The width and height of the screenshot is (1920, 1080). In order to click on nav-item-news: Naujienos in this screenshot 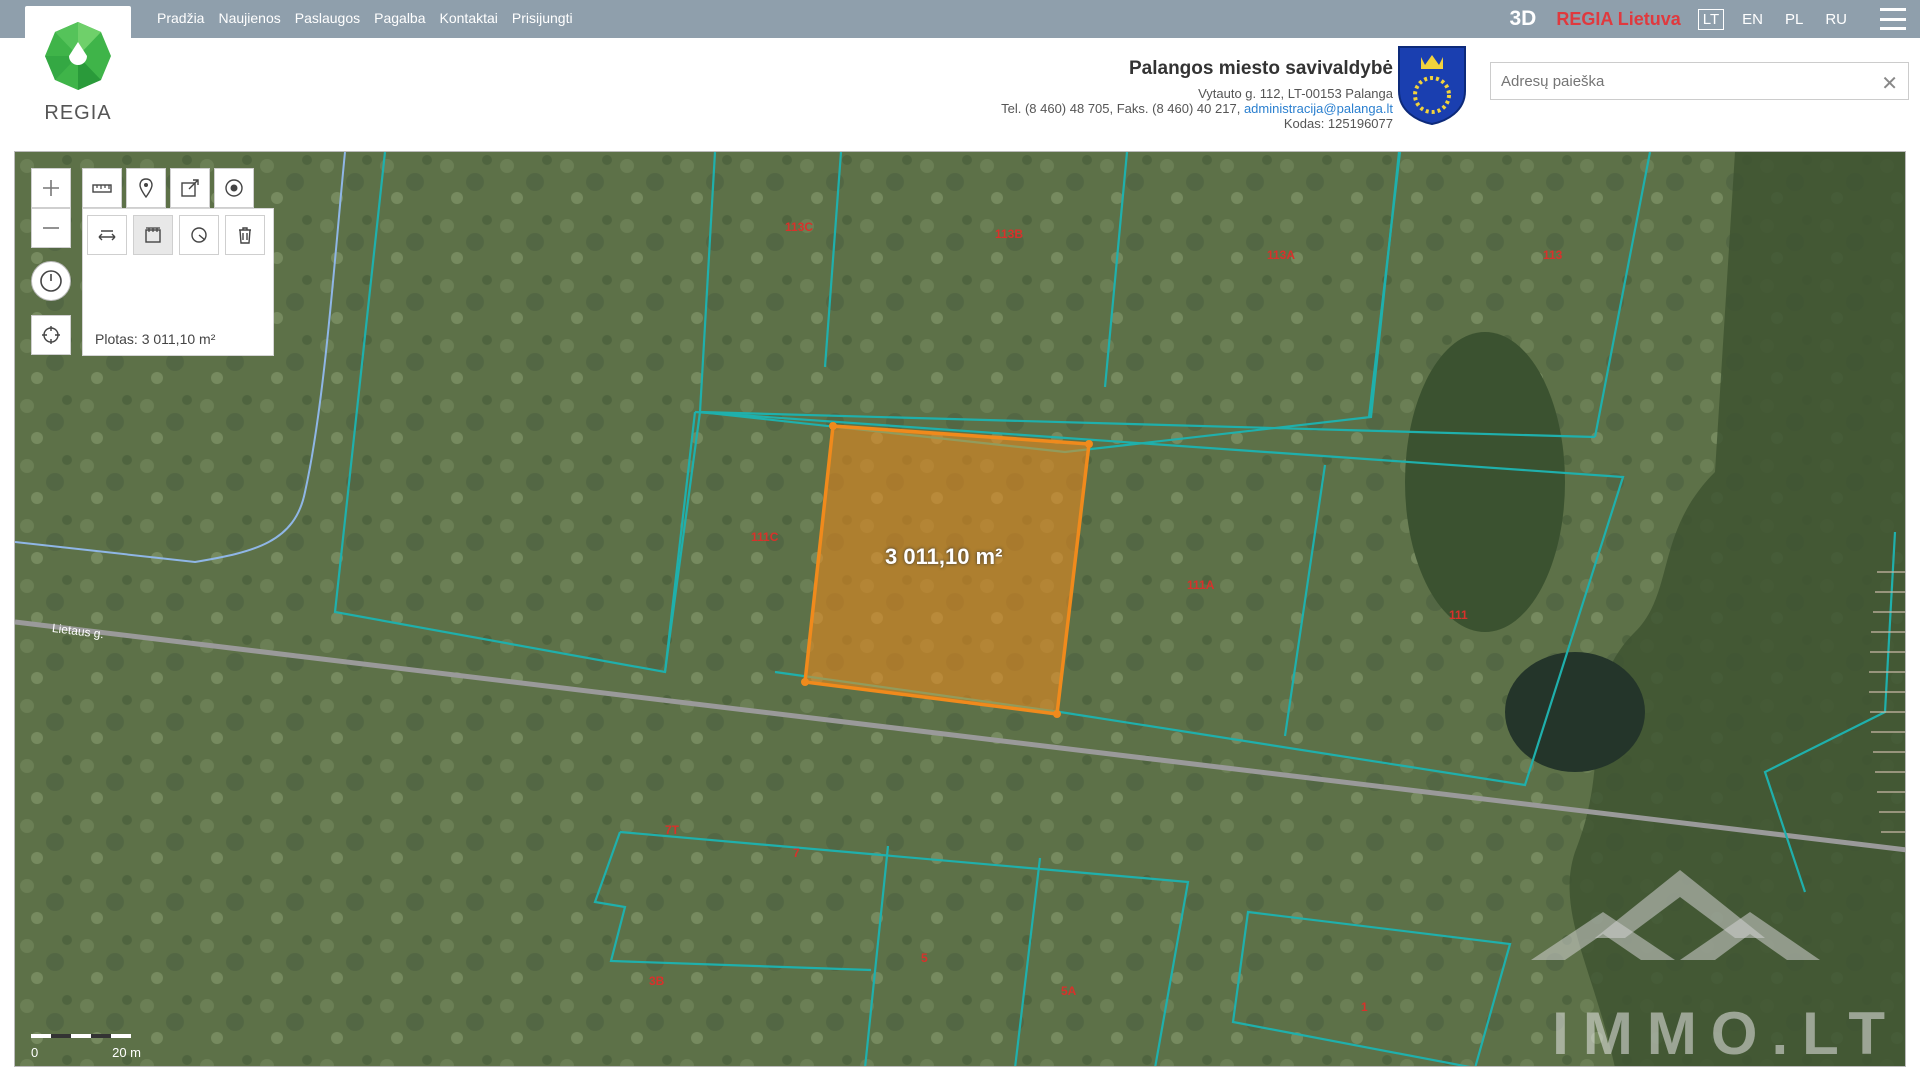, I will do `click(249, 18)`.